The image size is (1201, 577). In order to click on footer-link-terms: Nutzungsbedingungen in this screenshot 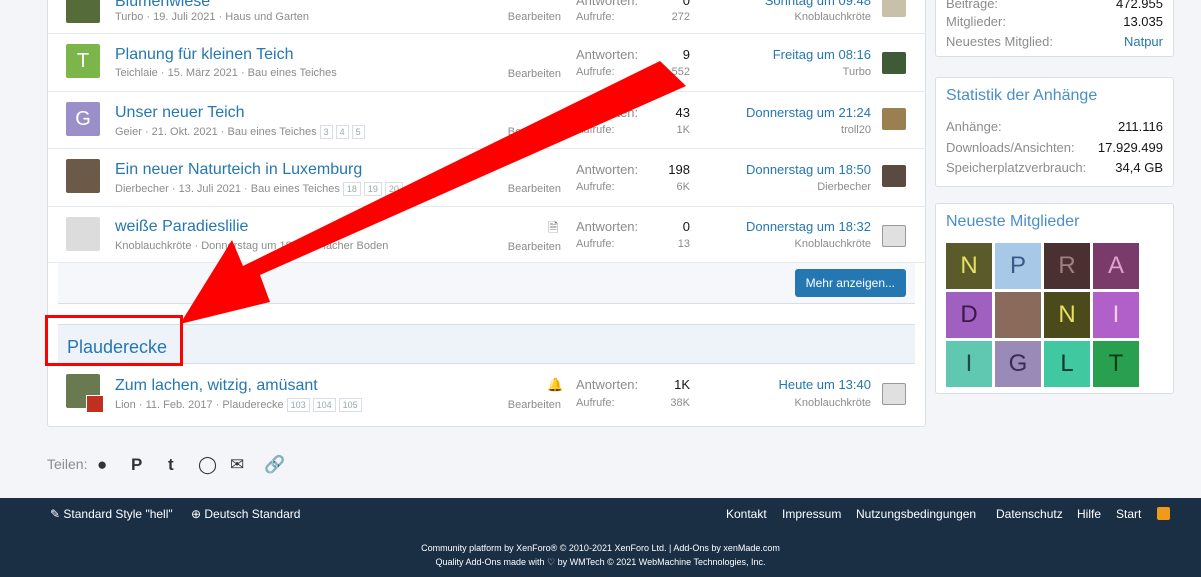, I will do `click(916, 514)`.